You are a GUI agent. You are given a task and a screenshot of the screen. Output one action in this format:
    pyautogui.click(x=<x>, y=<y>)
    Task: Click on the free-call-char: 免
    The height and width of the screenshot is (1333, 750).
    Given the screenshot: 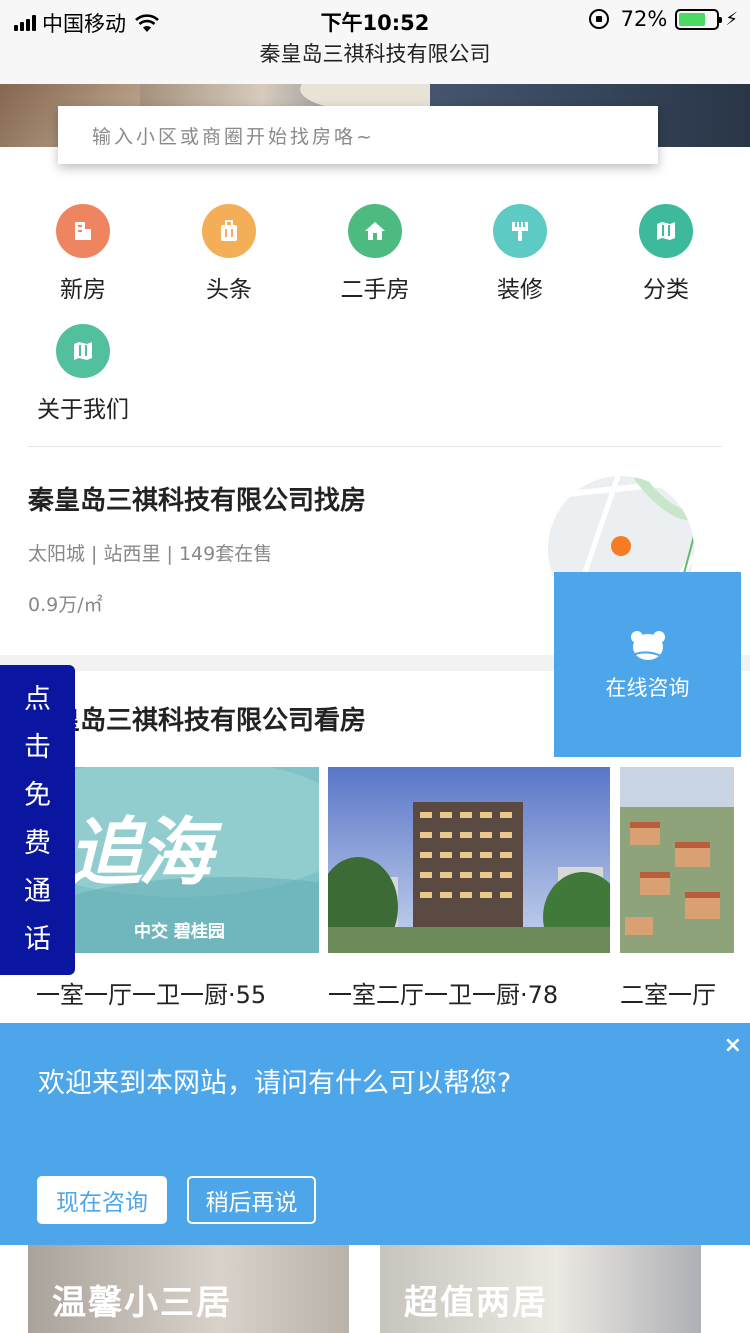 What is the action you would take?
    pyautogui.click(x=37, y=795)
    